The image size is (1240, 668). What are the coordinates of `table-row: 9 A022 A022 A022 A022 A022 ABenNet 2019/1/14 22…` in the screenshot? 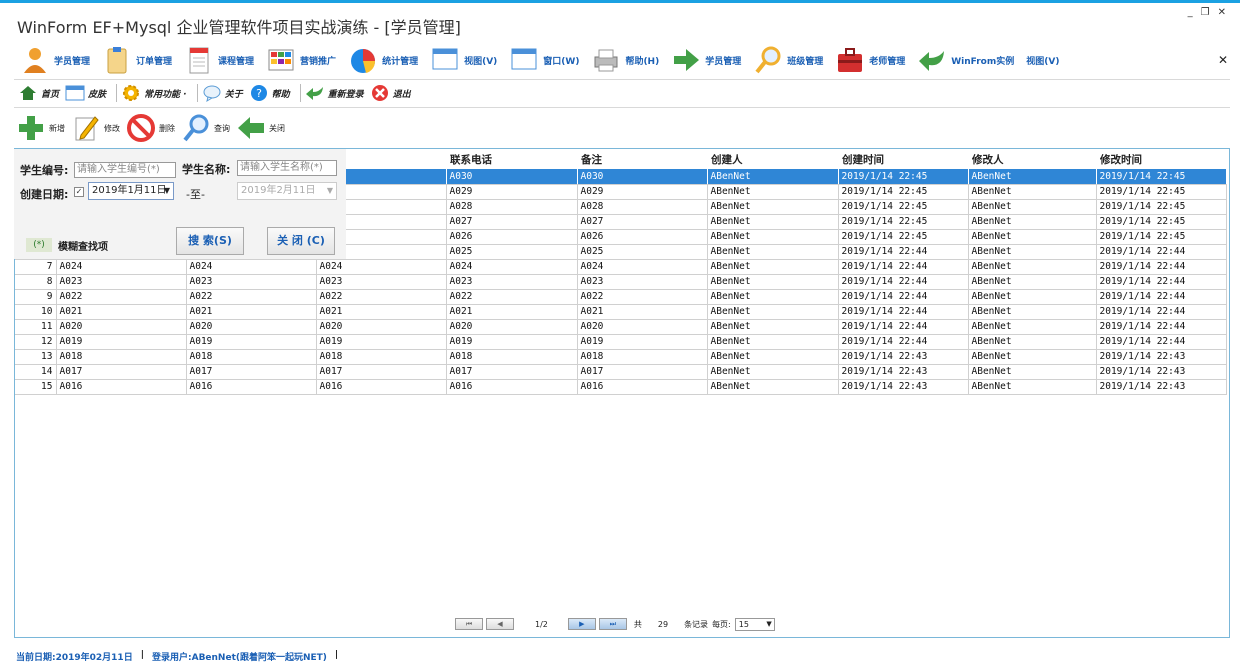 It's located at (621, 297).